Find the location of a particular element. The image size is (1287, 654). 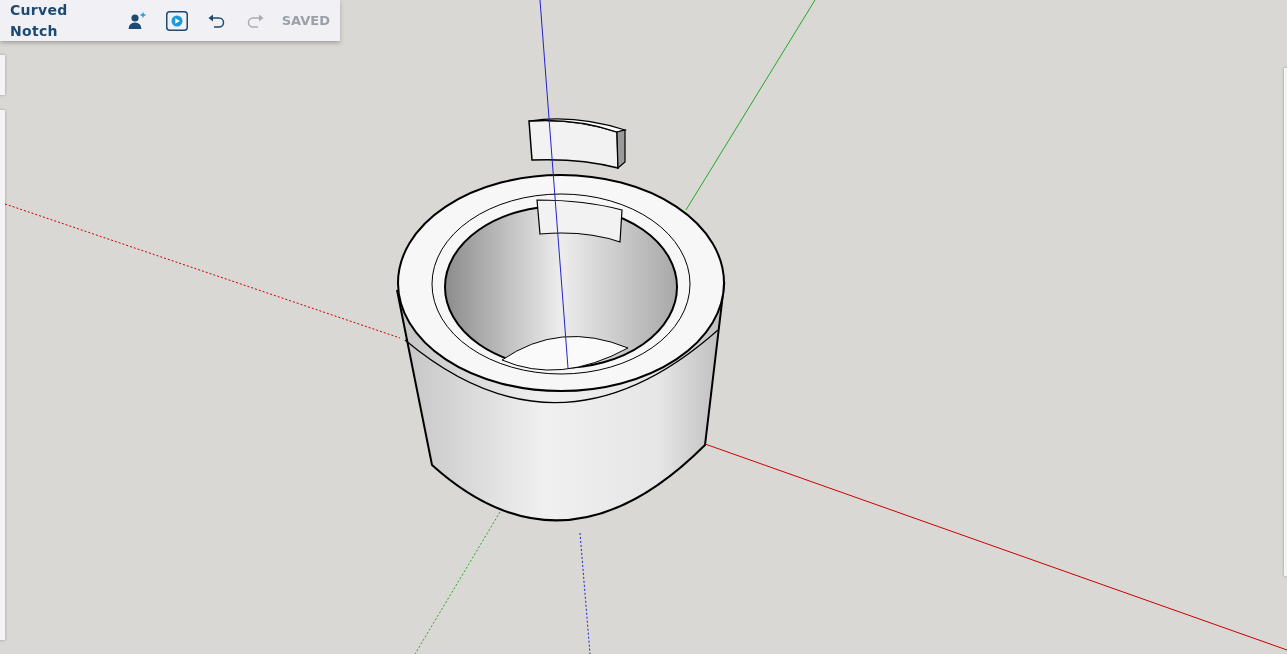

save-status: SAVED is located at coordinates (305, 20).